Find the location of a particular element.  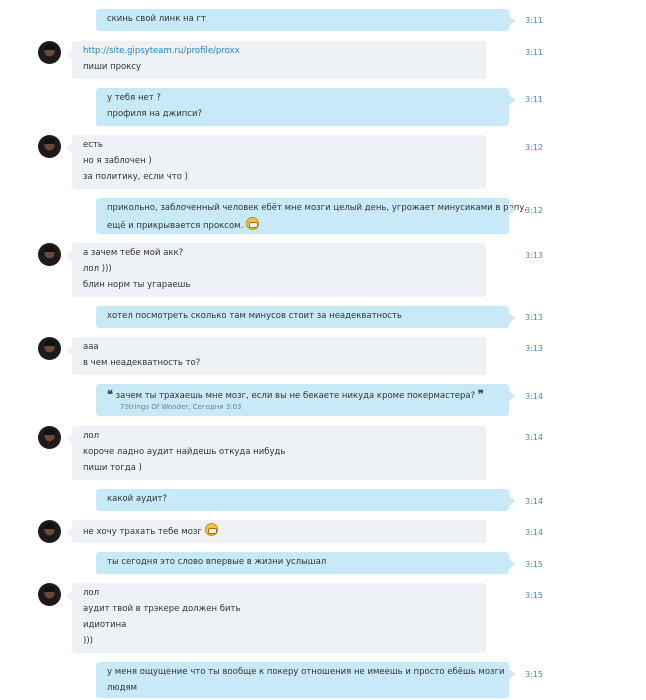

message-text: у тебя нет ? is located at coordinates (134, 98).